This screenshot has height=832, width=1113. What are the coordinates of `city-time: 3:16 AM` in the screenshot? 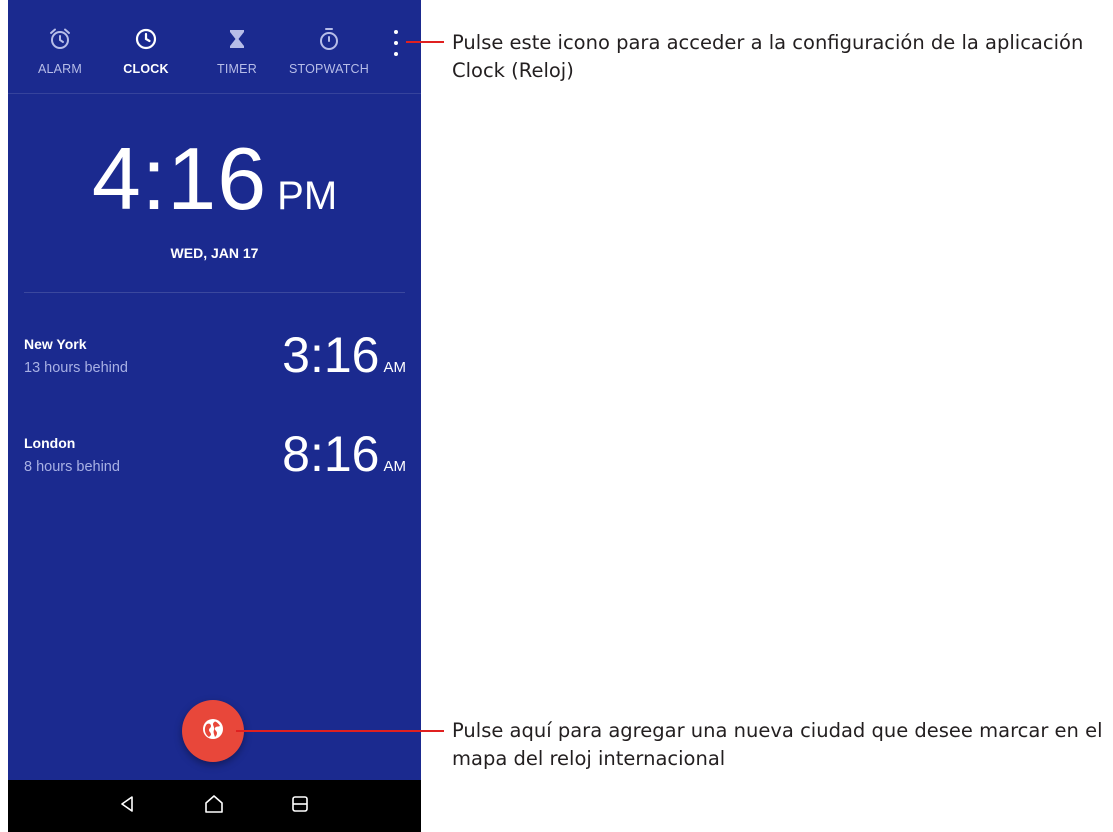 It's located at (344, 355).